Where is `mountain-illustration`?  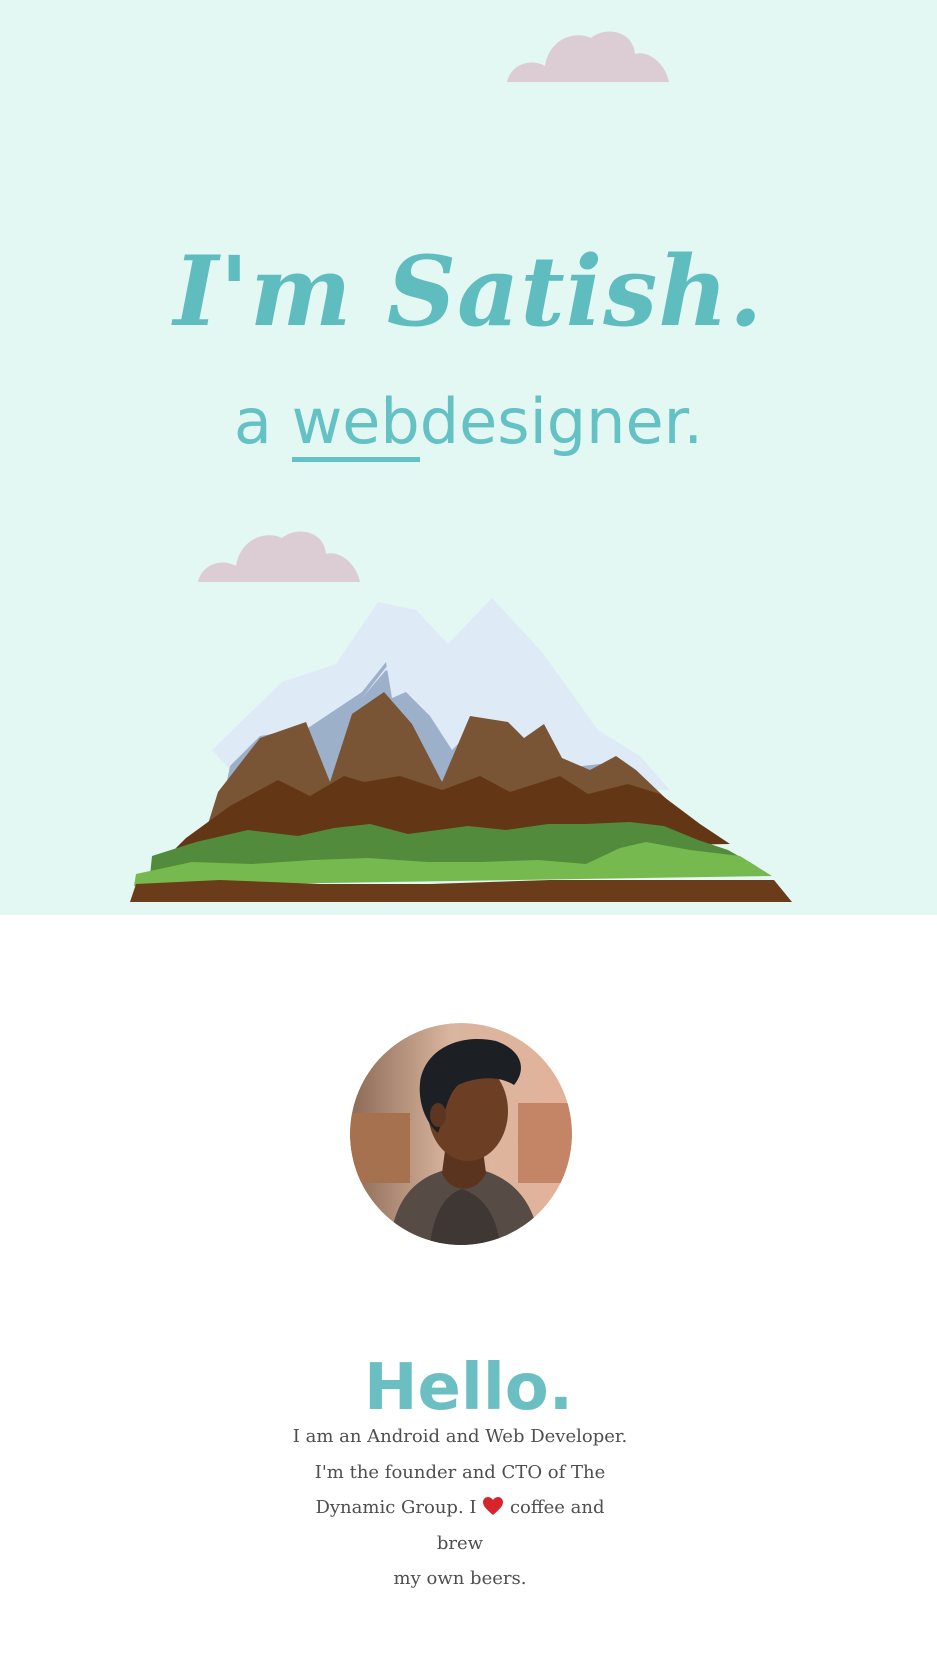 mountain-illustration is located at coordinates (461, 750).